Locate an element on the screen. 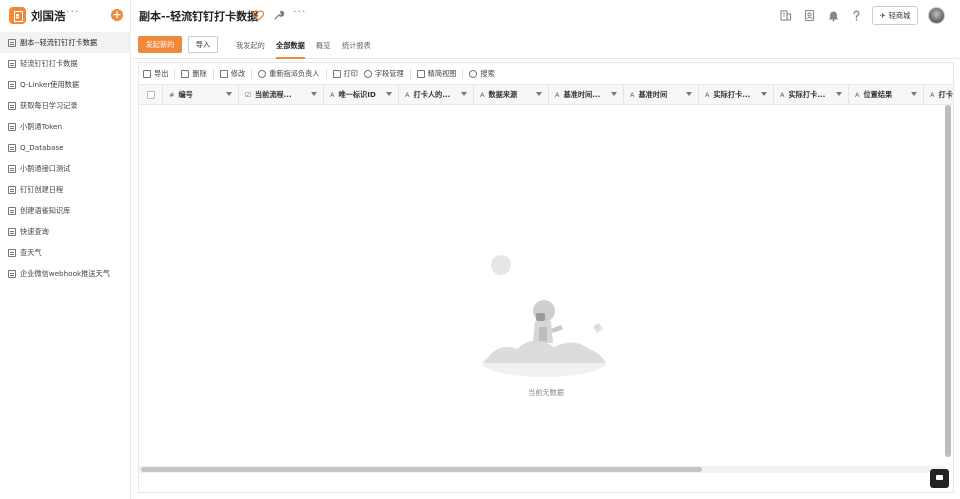  tab-my-submissions: 我发起的 is located at coordinates (250, 45).